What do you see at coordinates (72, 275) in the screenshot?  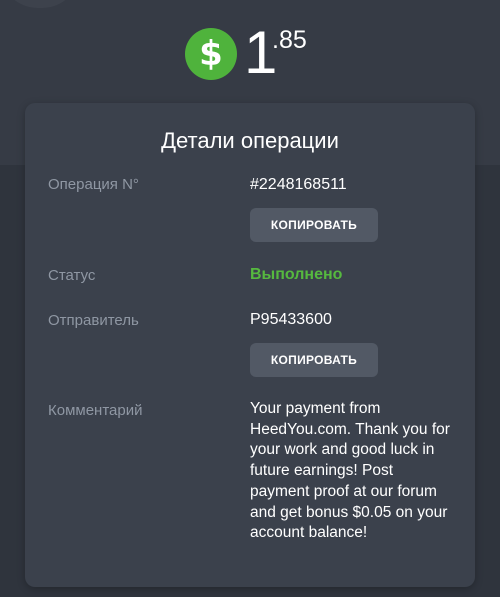 I see `status-label: Статус` at bounding box center [72, 275].